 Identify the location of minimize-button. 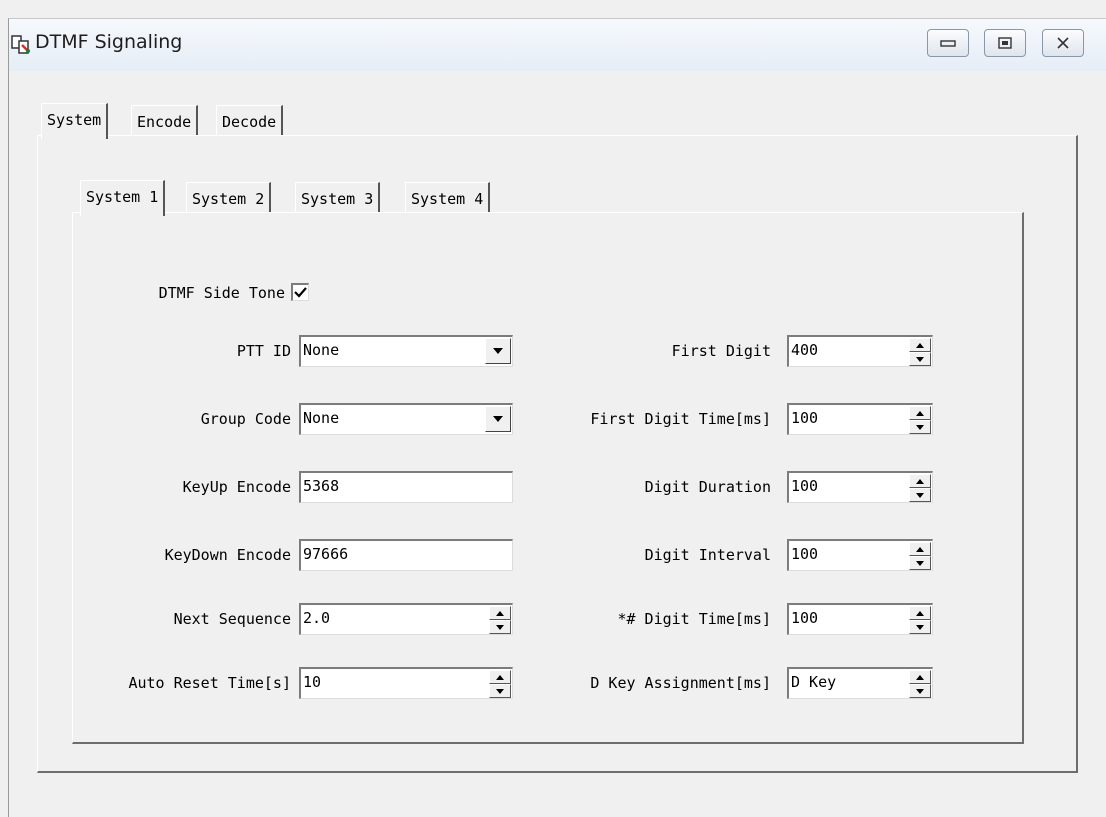
(948, 43).